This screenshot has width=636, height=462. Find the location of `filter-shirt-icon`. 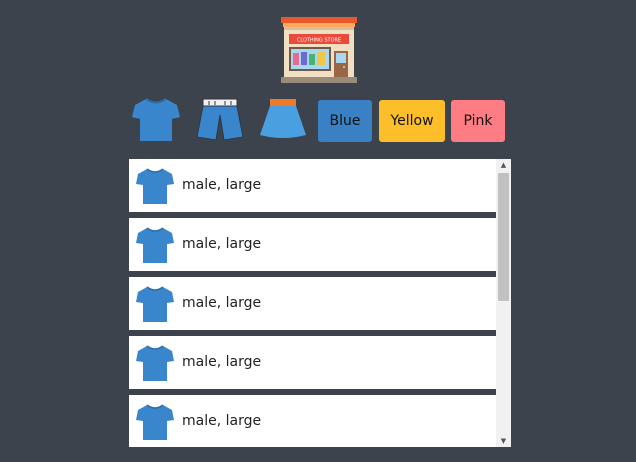

filter-shirt-icon is located at coordinates (156, 120).